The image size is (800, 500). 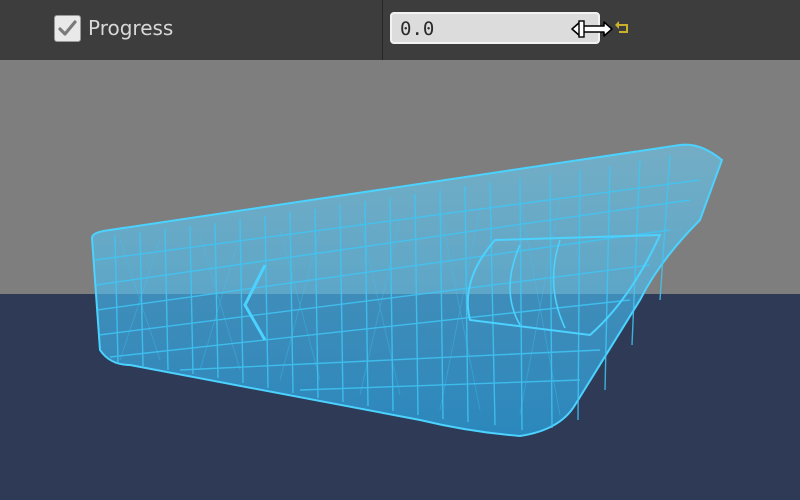 What do you see at coordinates (382, 30) in the screenshot?
I see `column-divider` at bounding box center [382, 30].